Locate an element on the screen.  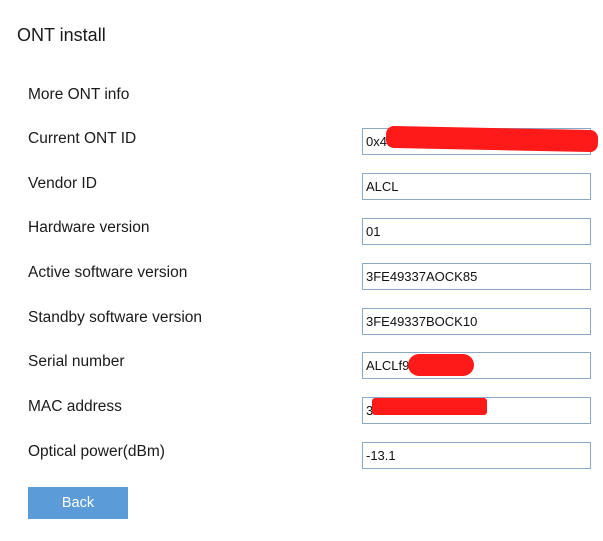
hardware-version-field is located at coordinates (476, 231).